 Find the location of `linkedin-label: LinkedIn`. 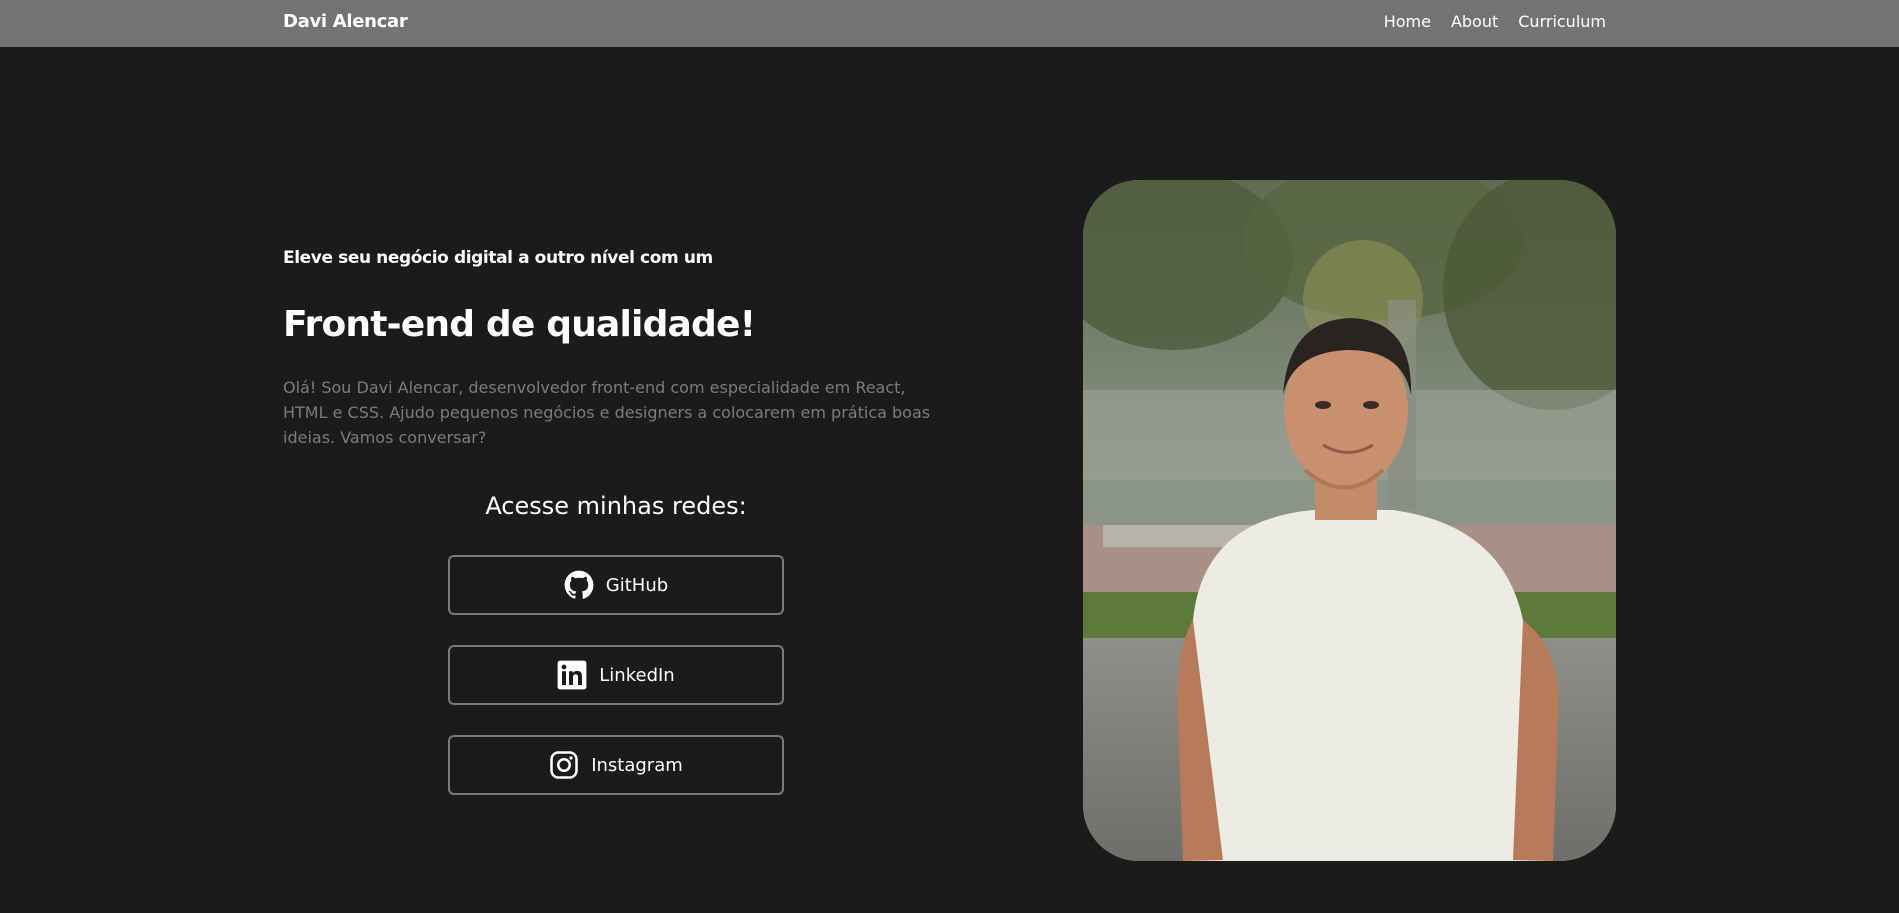

linkedin-label: LinkedIn is located at coordinates (637, 675).